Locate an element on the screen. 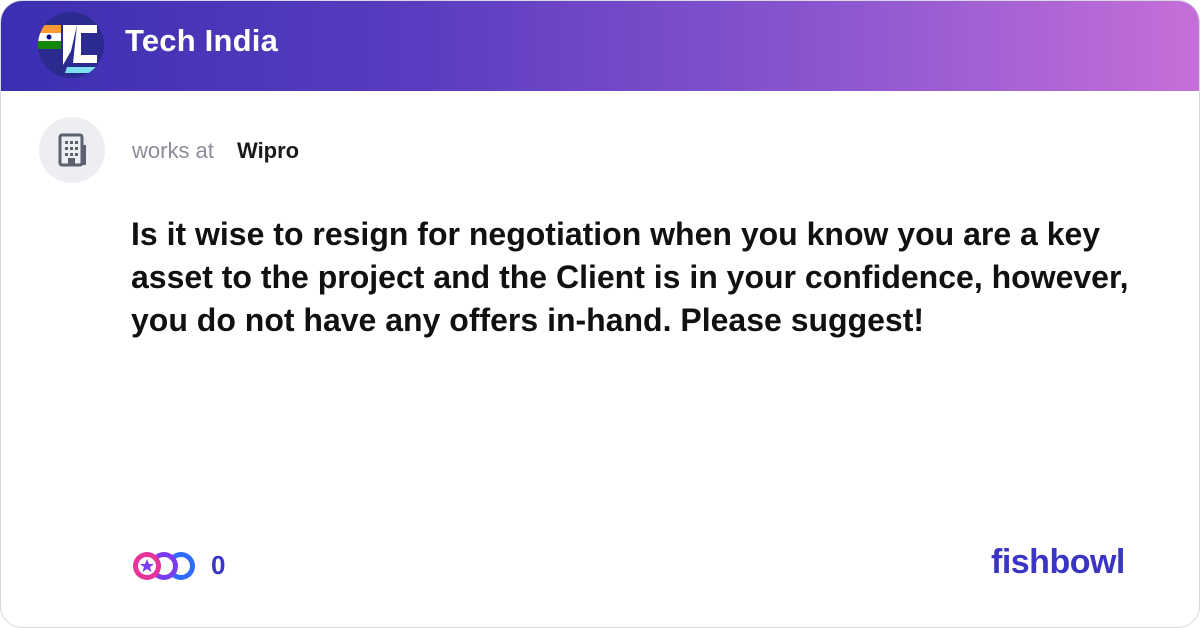 This screenshot has width=1200, height=628. building-icon is located at coordinates (72, 150).